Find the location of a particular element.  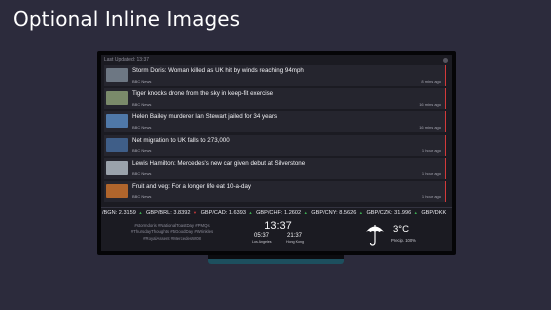

world-clock: 13:37 05:37 21:37 Los Angeles Hong Kong is located at coordinates (278, 232).